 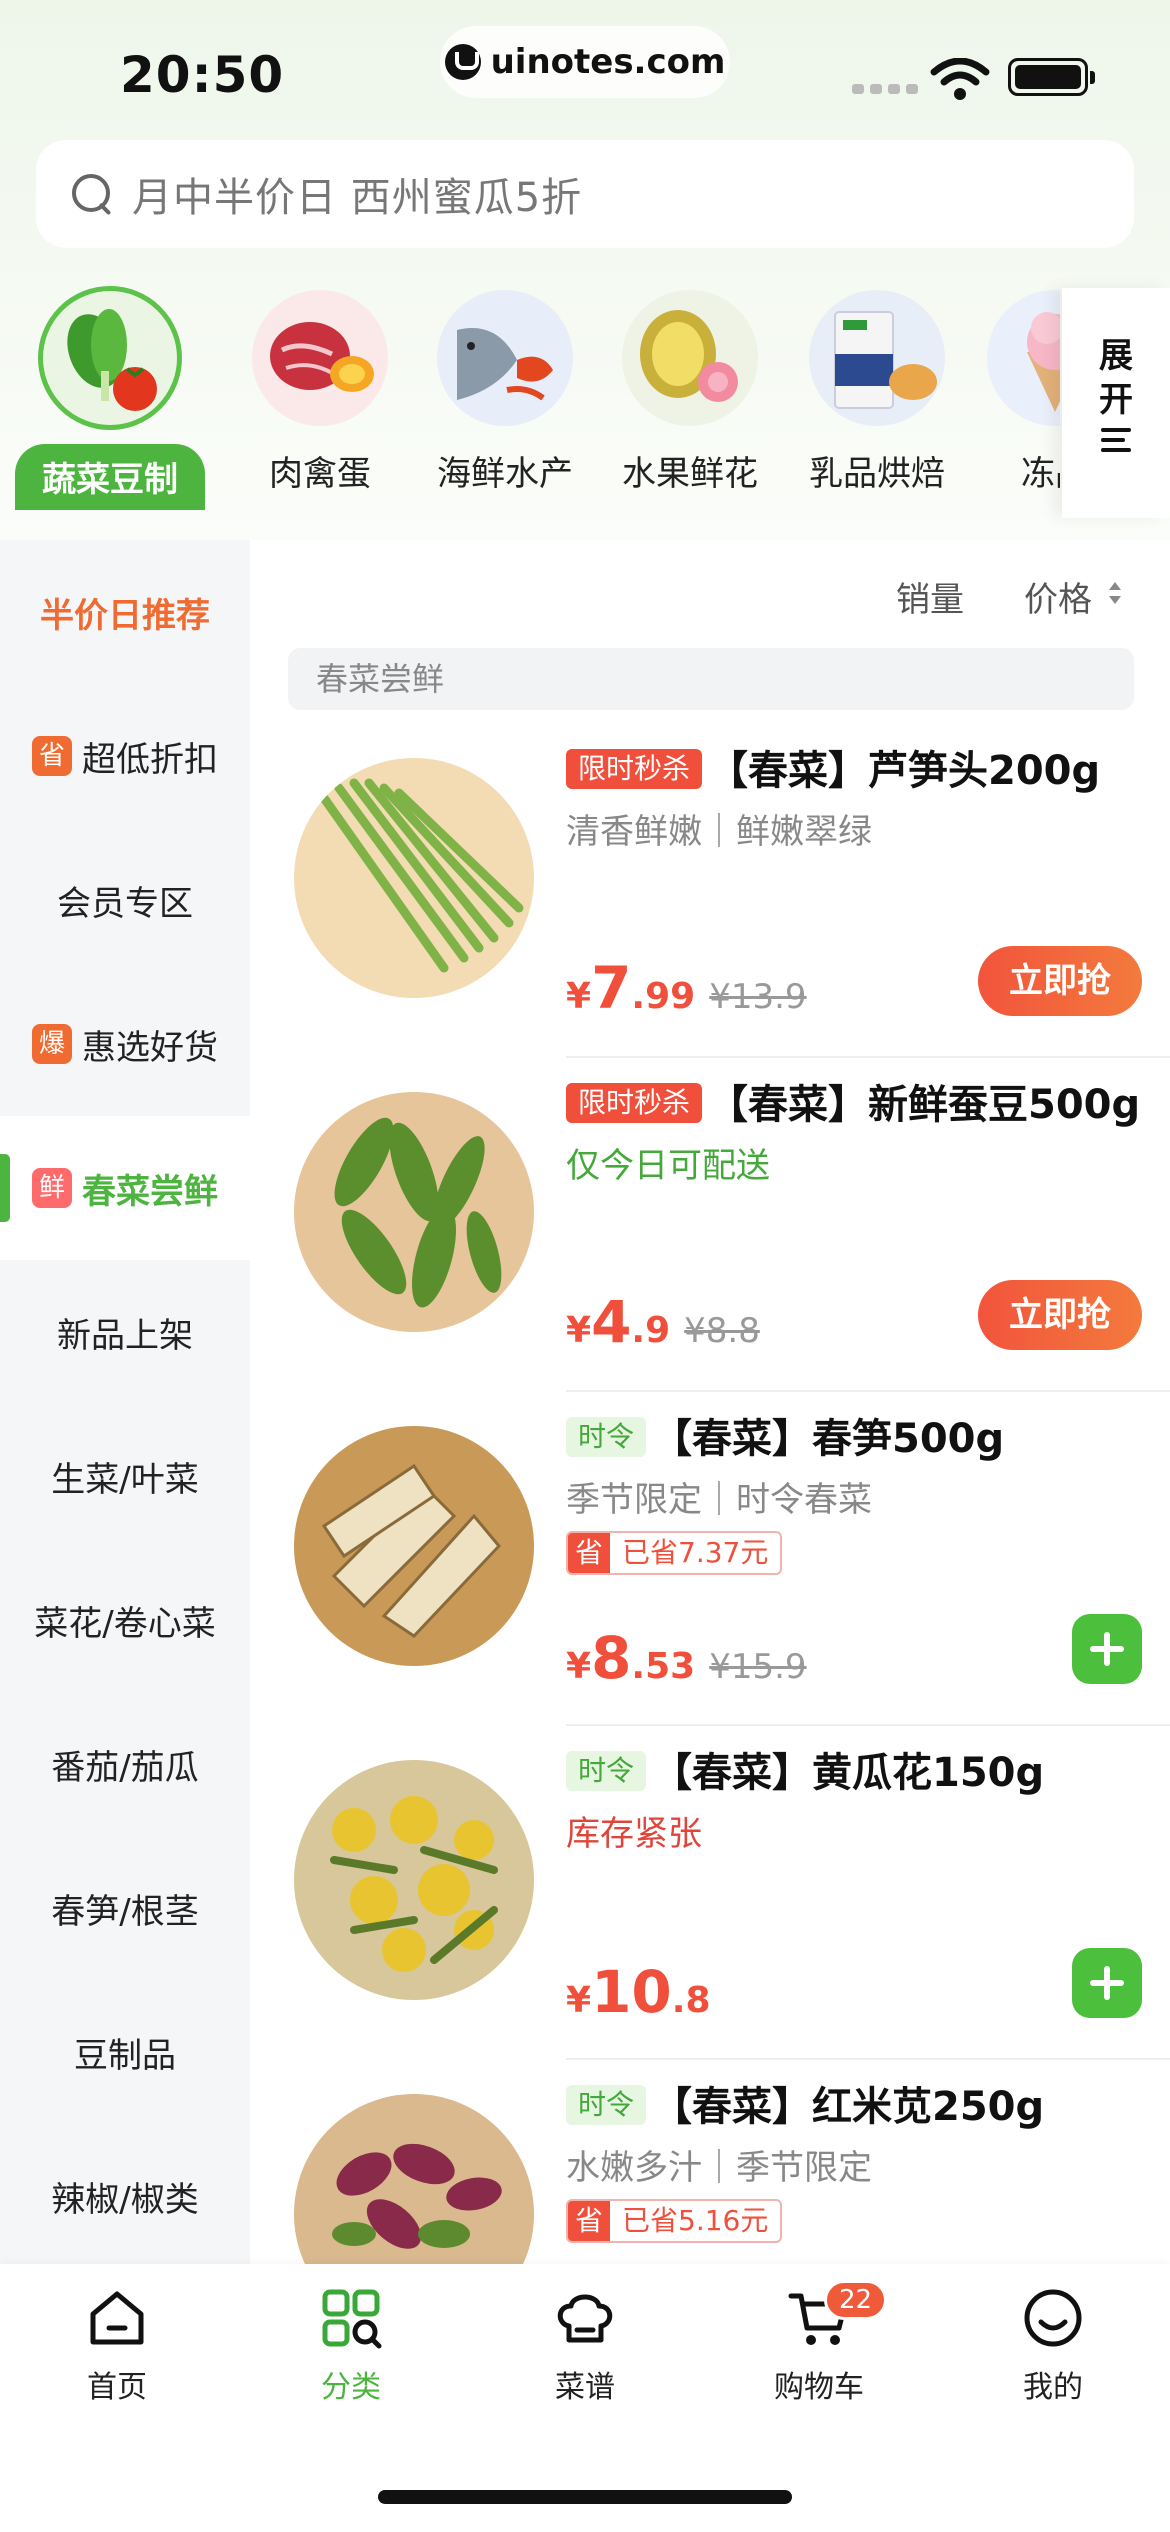 I want to click on status-time: 20:50, so click(x=202, y=75).